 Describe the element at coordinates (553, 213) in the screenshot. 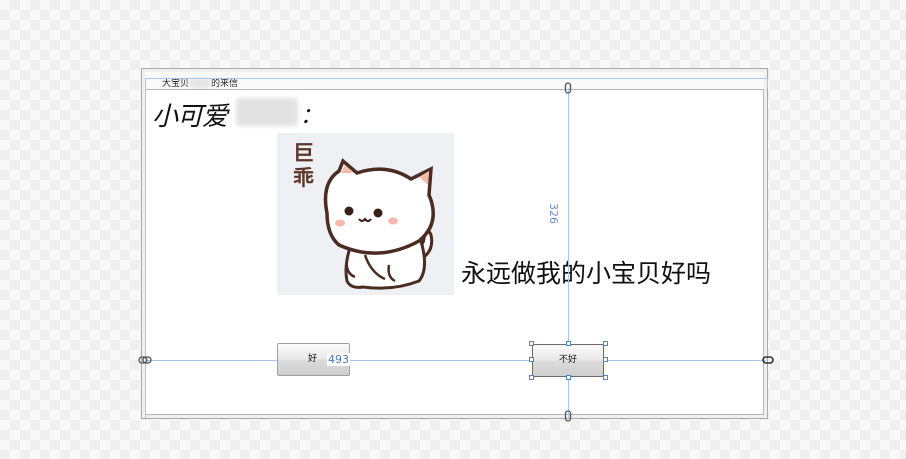

I see `height-measure: 326` at that location.